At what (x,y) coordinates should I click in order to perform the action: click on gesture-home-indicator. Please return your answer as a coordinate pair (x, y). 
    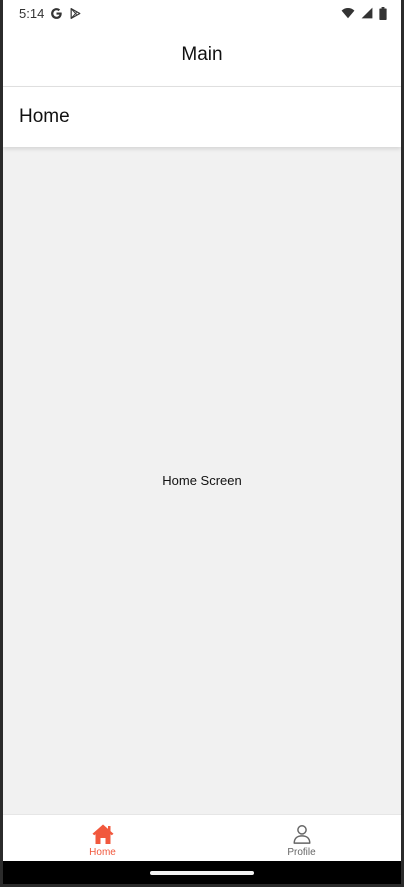
    Looking at the image, I should click on (202, 873).